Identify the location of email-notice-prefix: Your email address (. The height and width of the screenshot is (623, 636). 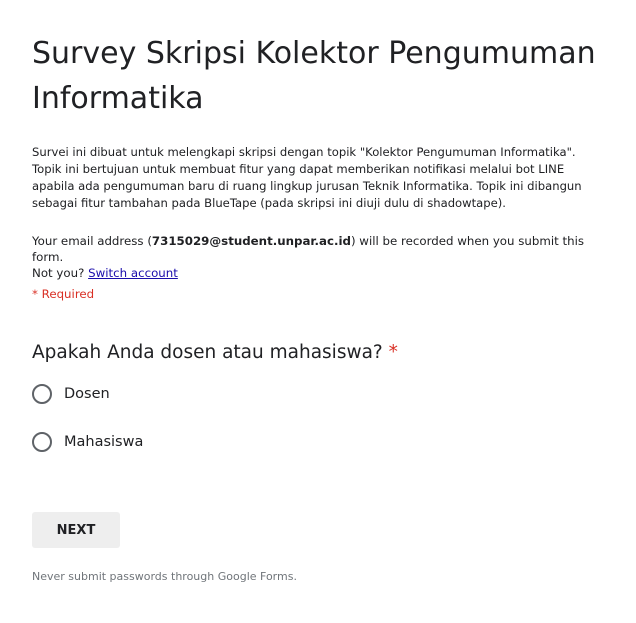
(92, 241).